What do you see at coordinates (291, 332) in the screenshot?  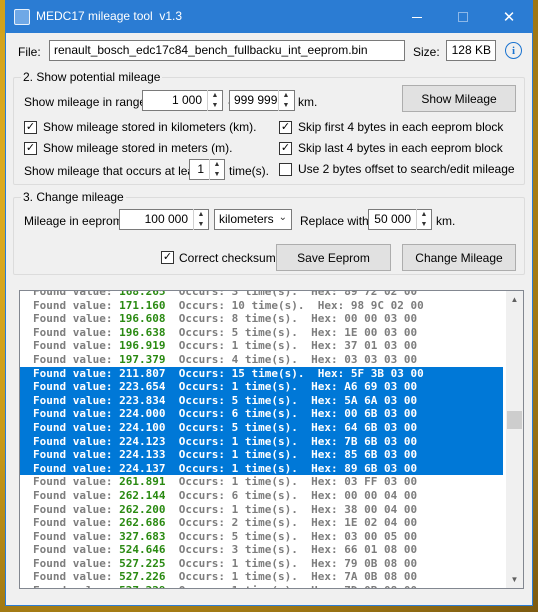 I see `result-details: Occurs: 5 time(s). Hex: 1E 00 03 00` at bounding box center [291, 332].